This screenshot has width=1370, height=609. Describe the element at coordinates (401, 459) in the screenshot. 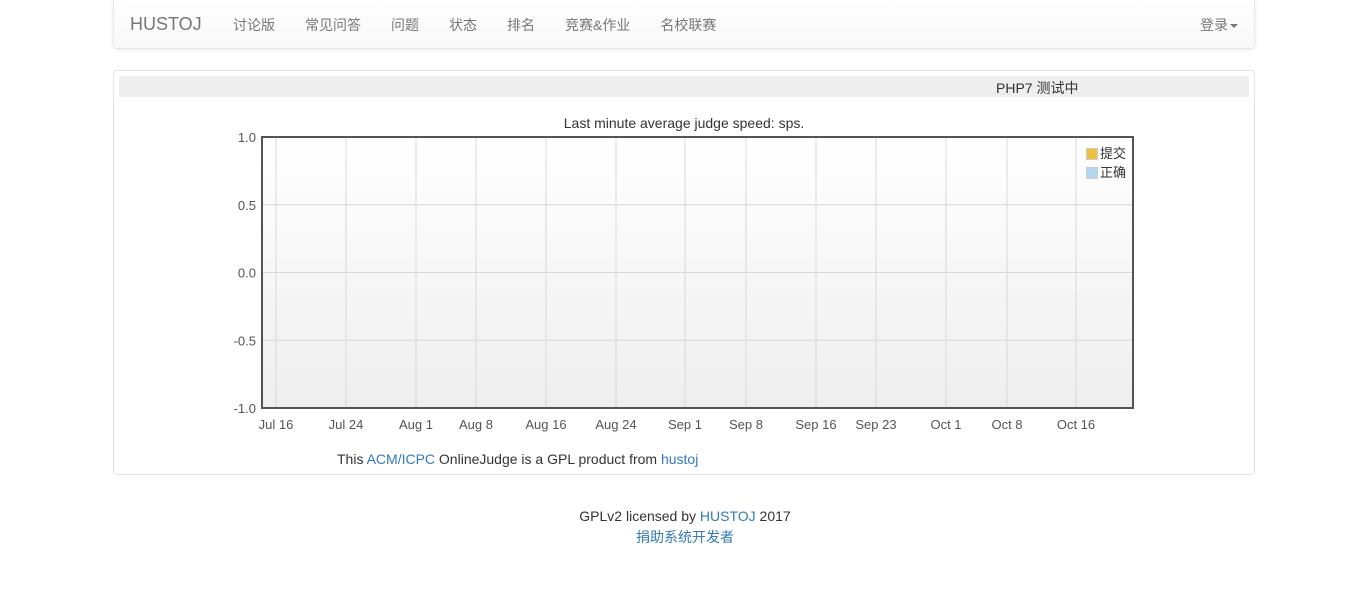

I see `acm-icpc-link: ACM/ICPC` at that location.